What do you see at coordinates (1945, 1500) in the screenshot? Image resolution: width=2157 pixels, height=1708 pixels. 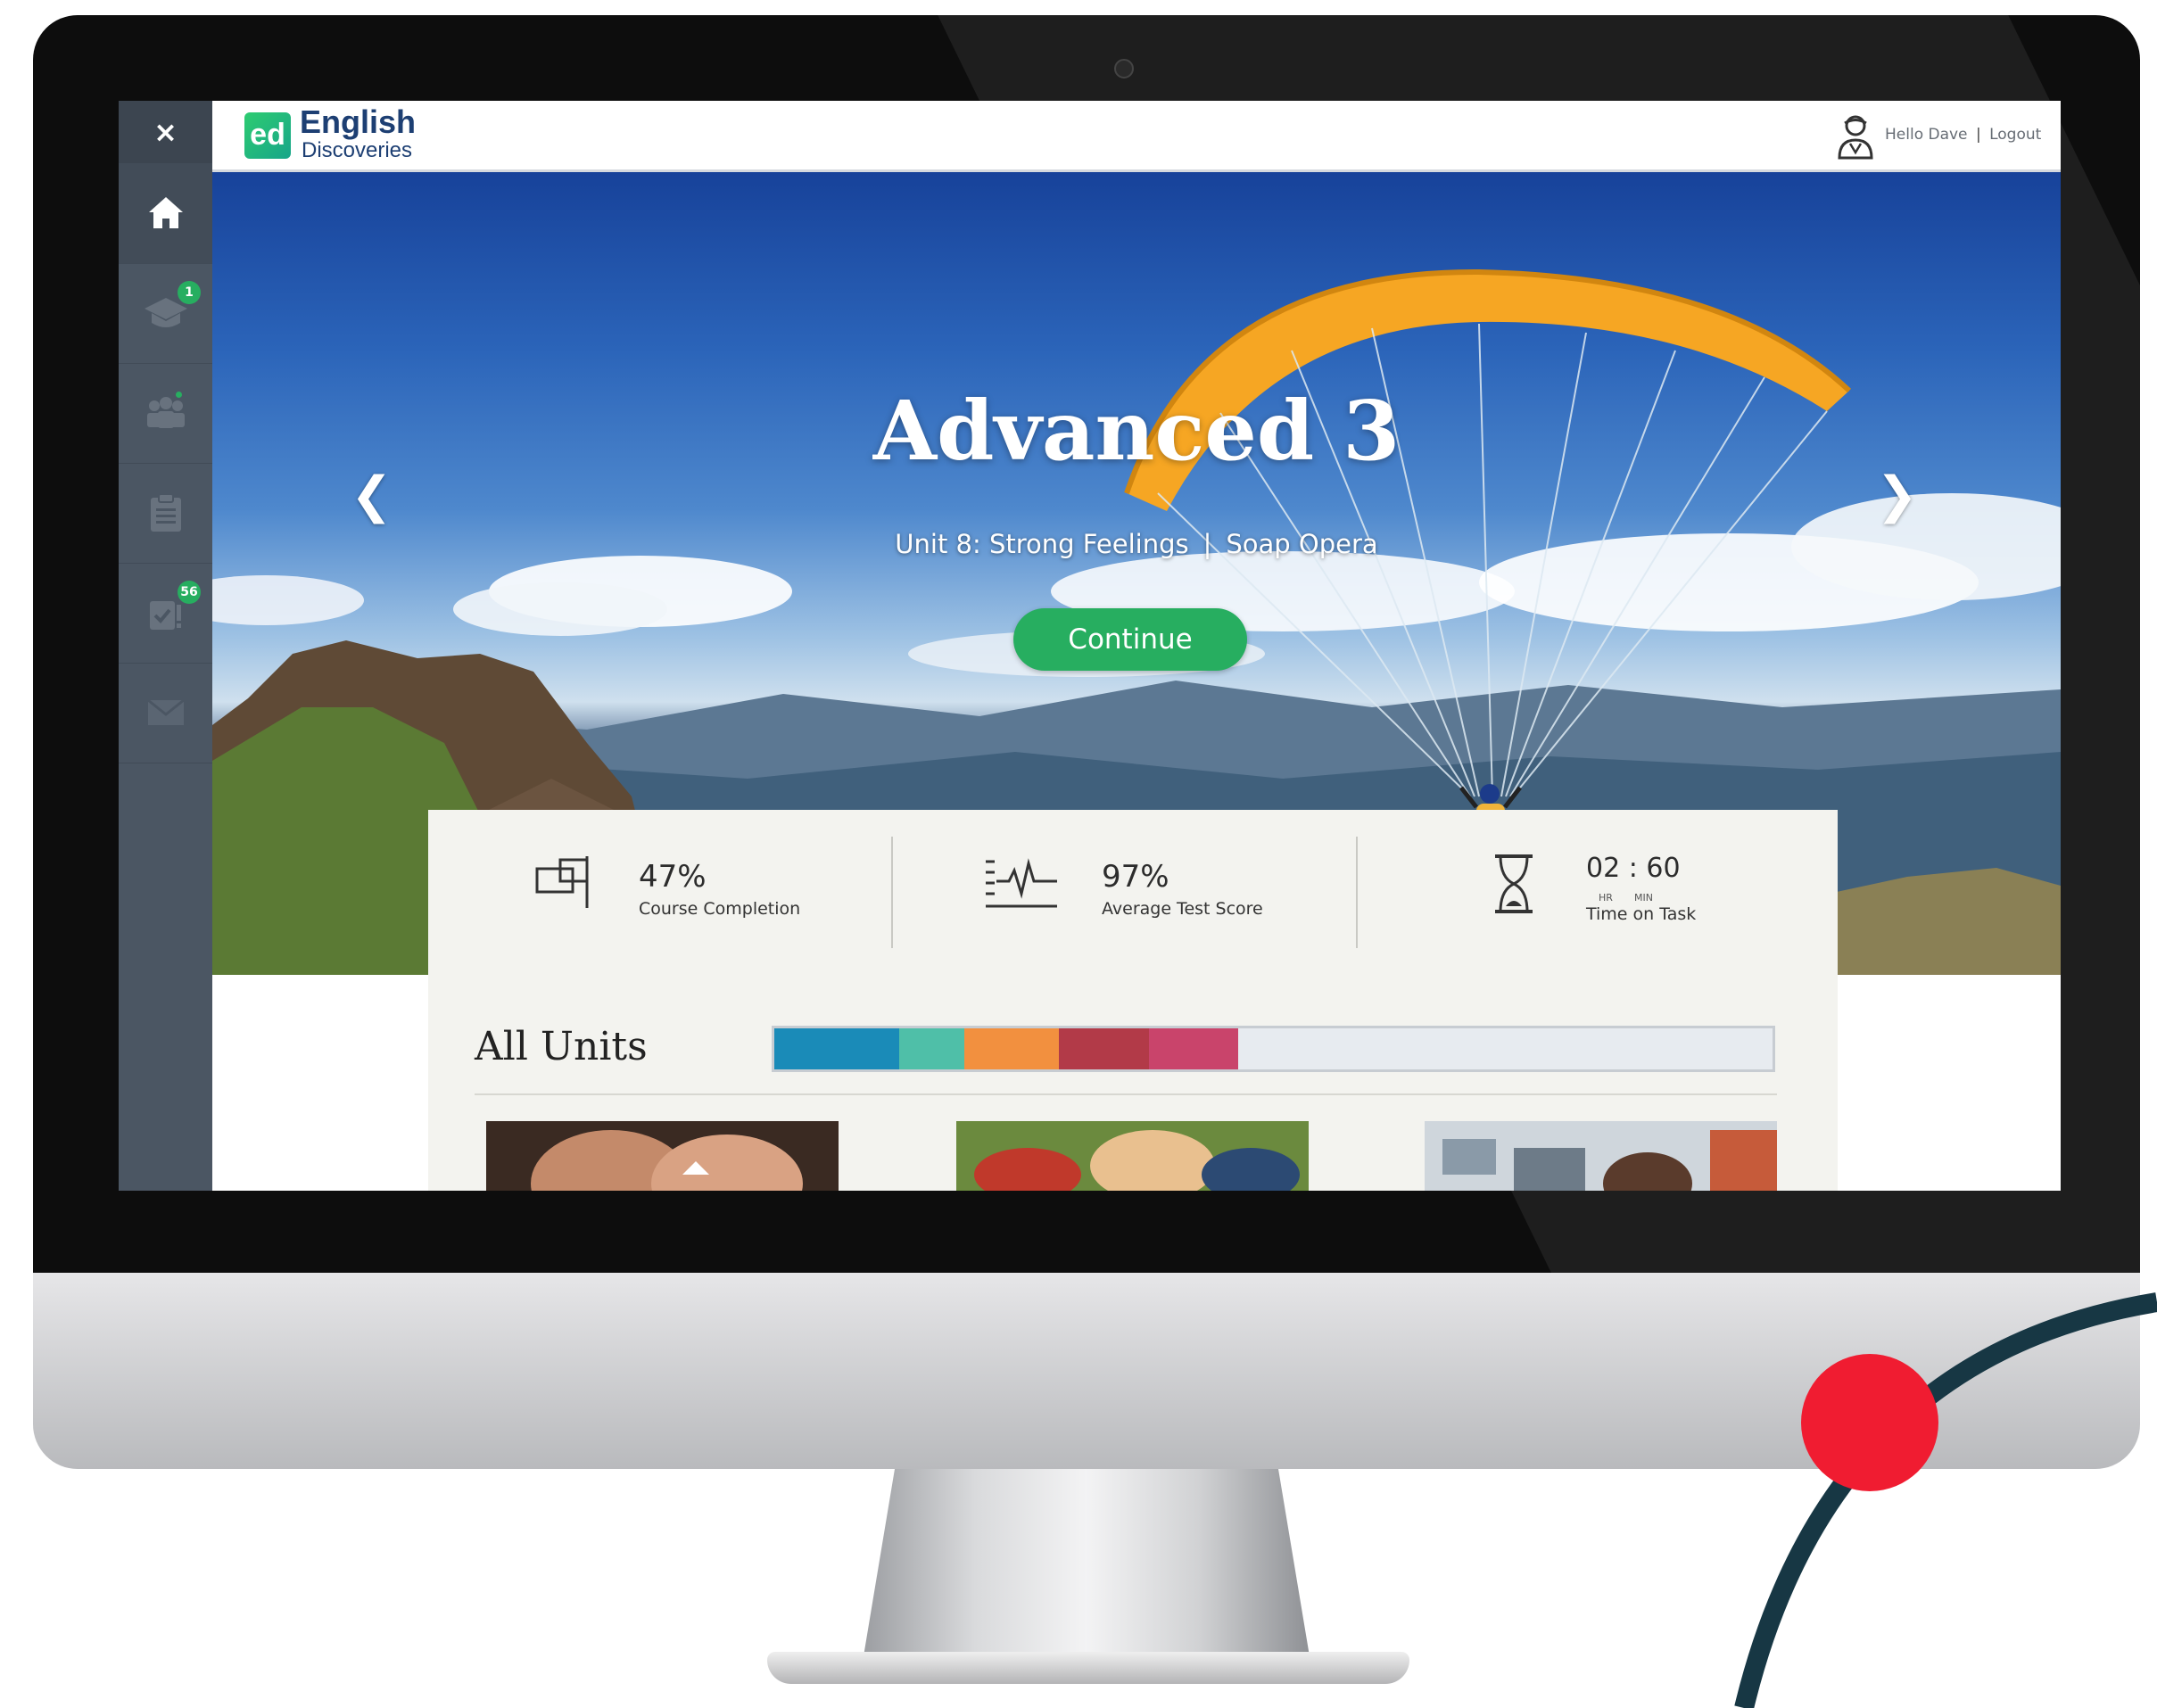 I see `decorative-arc` at bounding box center [1945, 1500].